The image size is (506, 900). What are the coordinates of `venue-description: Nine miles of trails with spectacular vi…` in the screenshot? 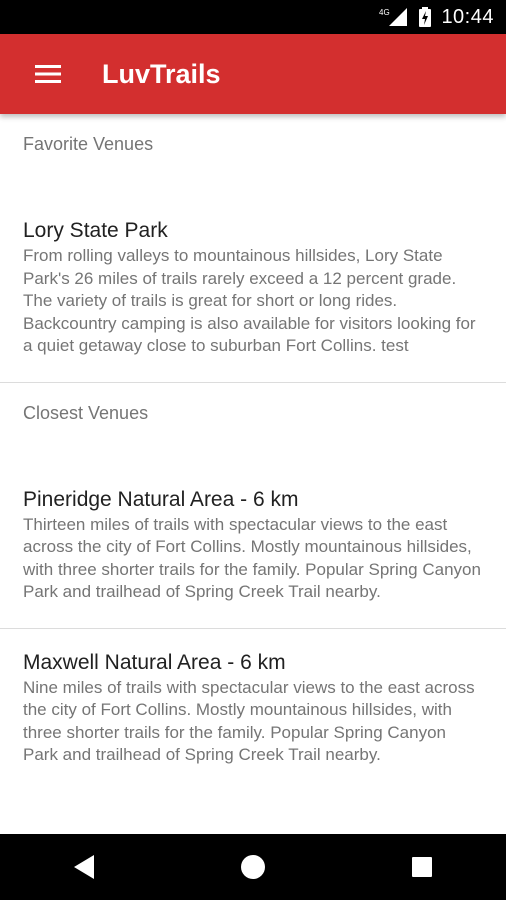 It's located at (249, 721).